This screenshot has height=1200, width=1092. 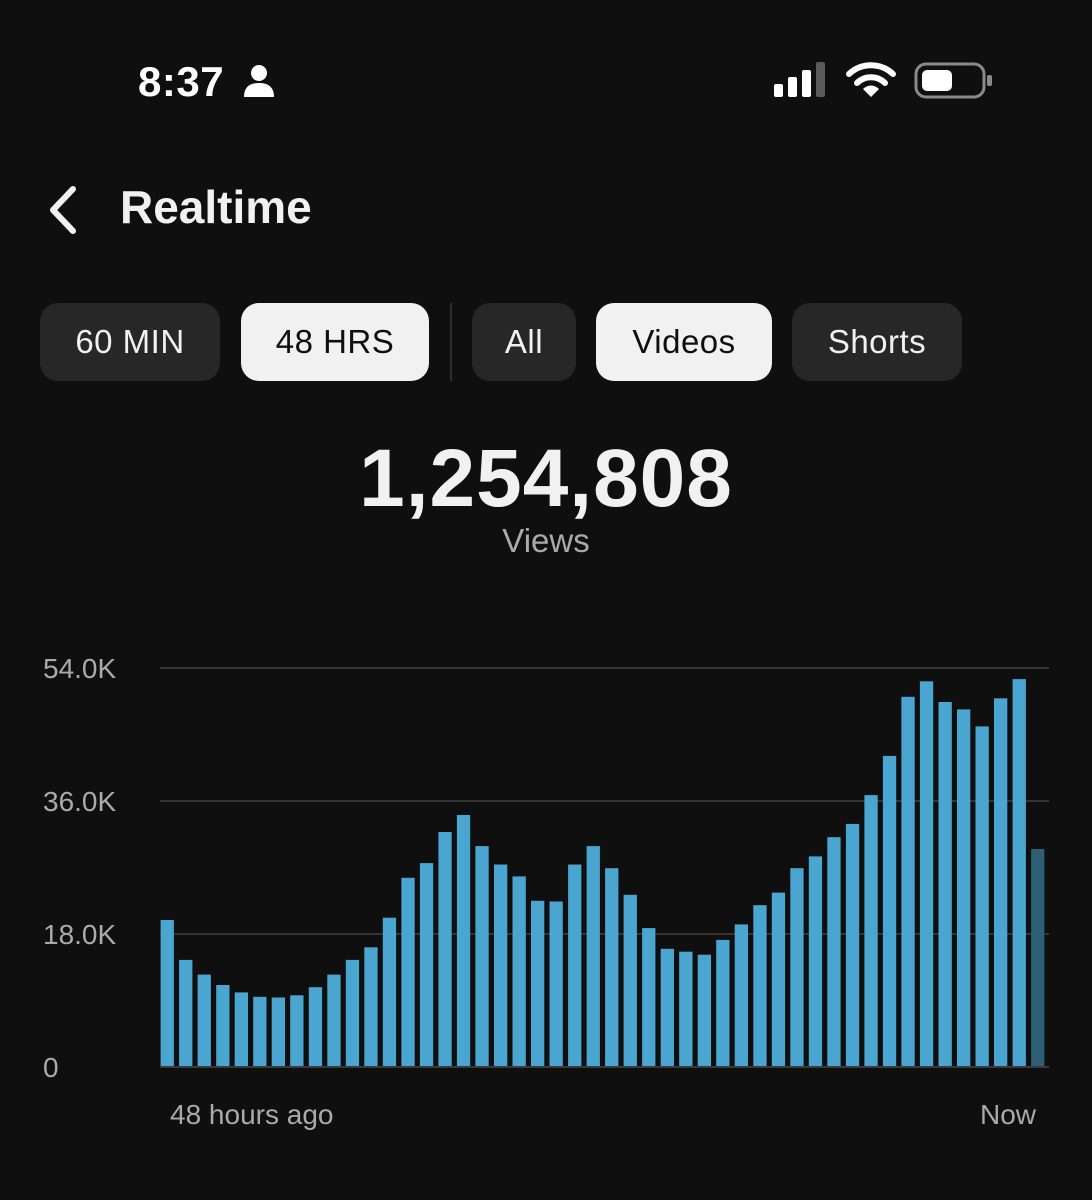 I want to click on x-start-label: 48 hours ago, so click(x=251, y=1114).